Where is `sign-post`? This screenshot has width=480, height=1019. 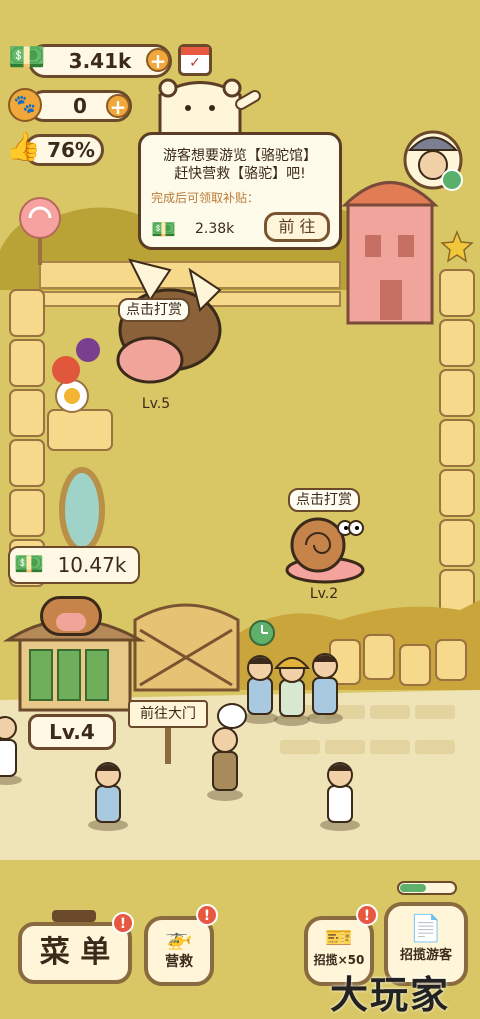 sign-post is located at coordinates (168, 746).